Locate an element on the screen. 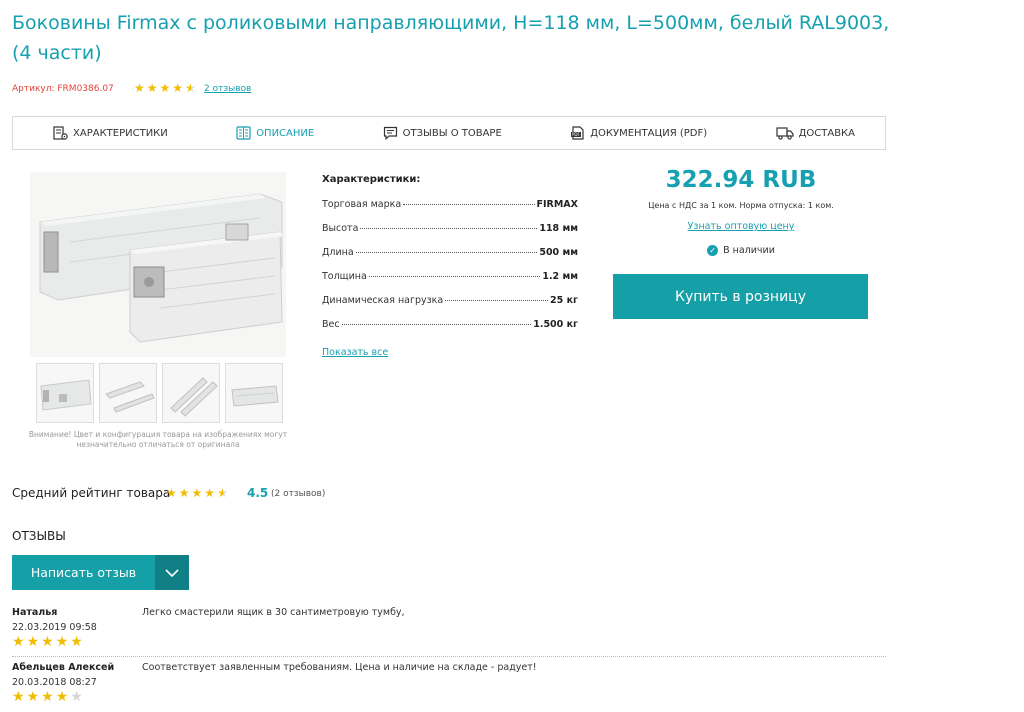 Image resolution: width=1024 pixels, height=712 pixels. reviews-heading: ОТЗЫВЫ is located at coordinates (39, 536).